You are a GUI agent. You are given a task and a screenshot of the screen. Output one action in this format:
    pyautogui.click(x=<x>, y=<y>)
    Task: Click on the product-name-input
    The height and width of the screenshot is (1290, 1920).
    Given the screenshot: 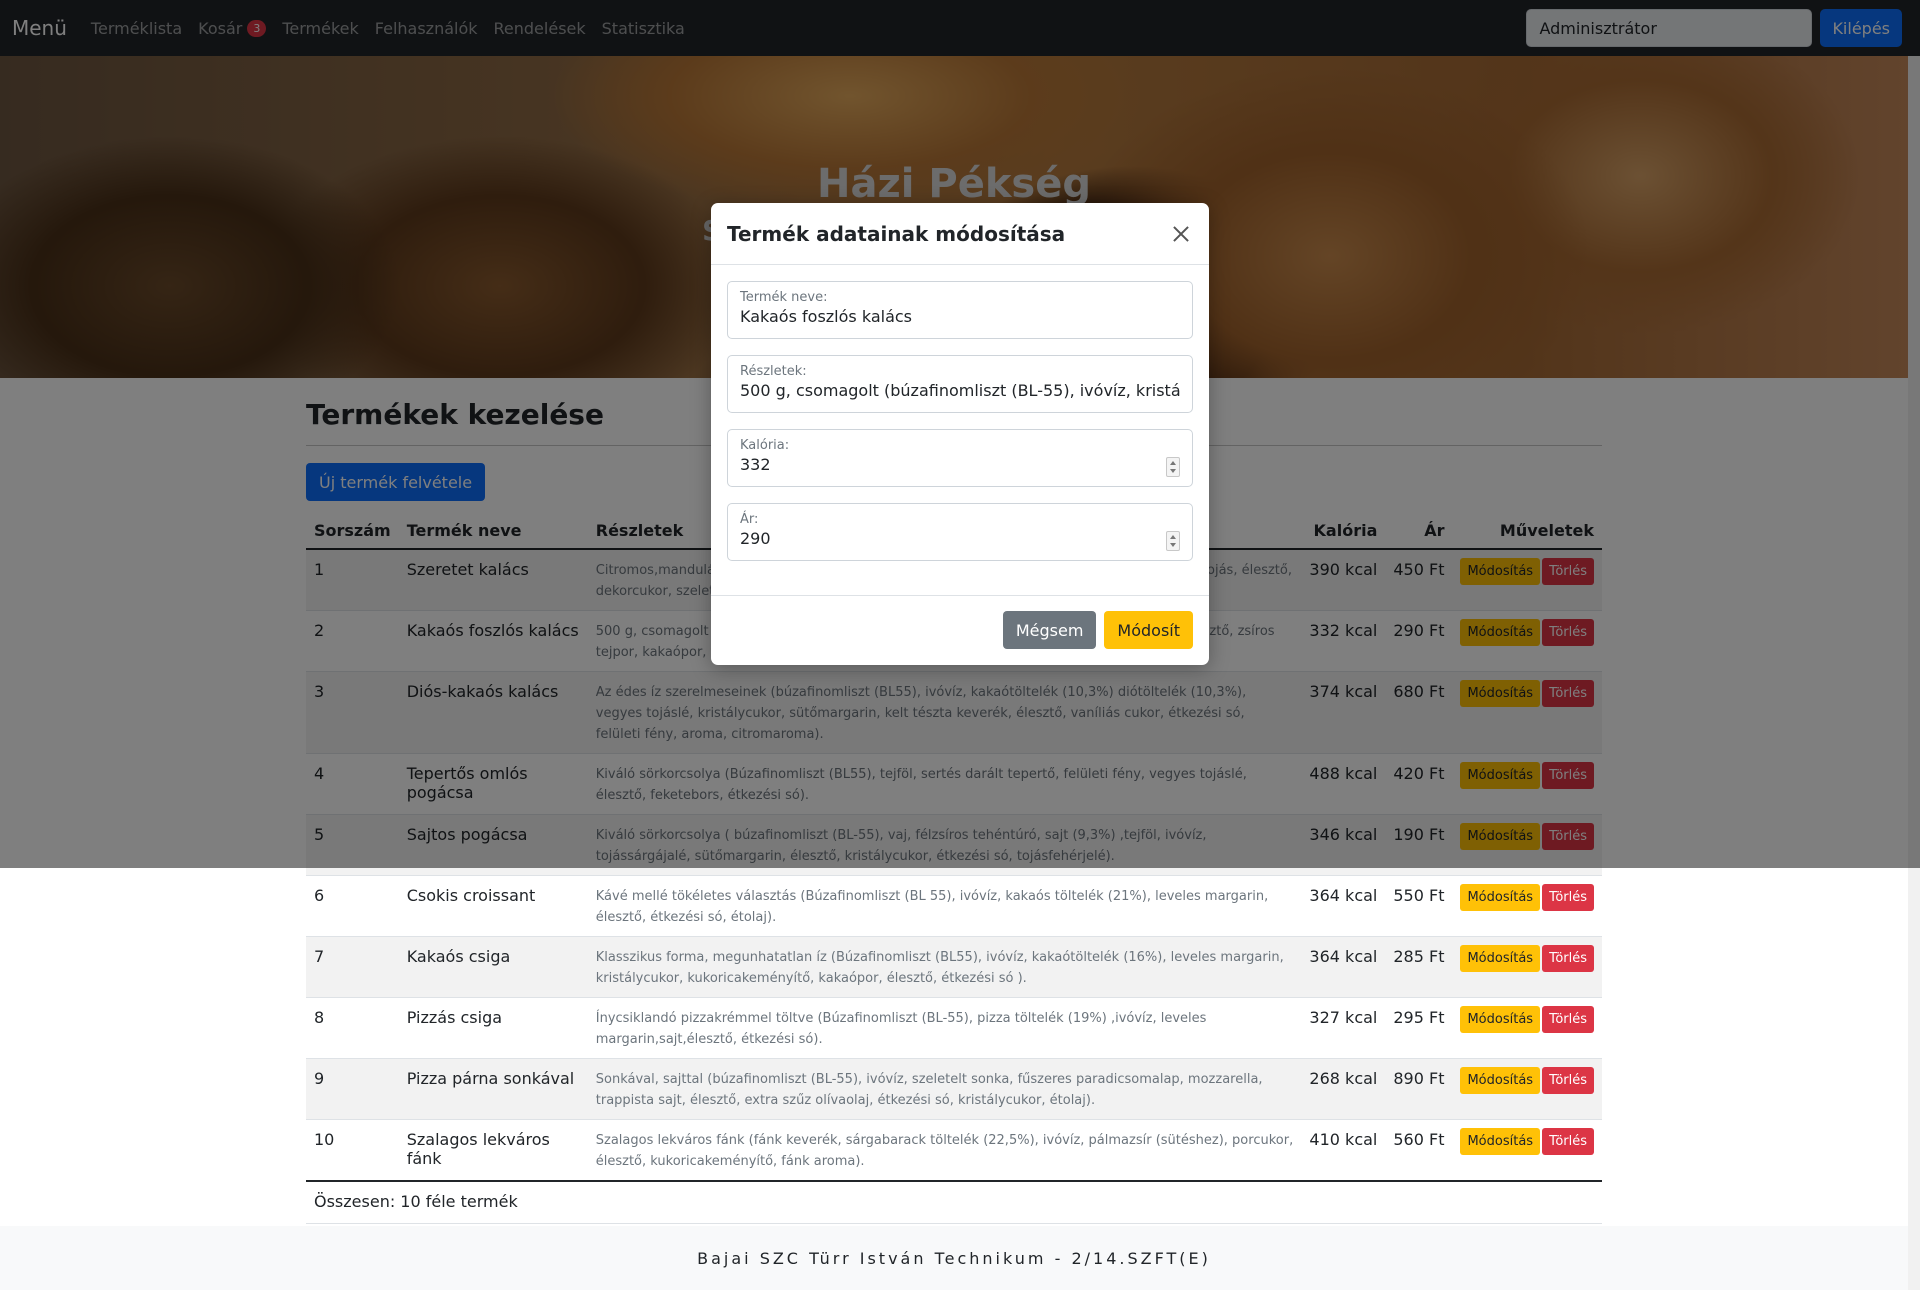 What is the action you would take?
    pyautogui.click(x=960, y=316)
    